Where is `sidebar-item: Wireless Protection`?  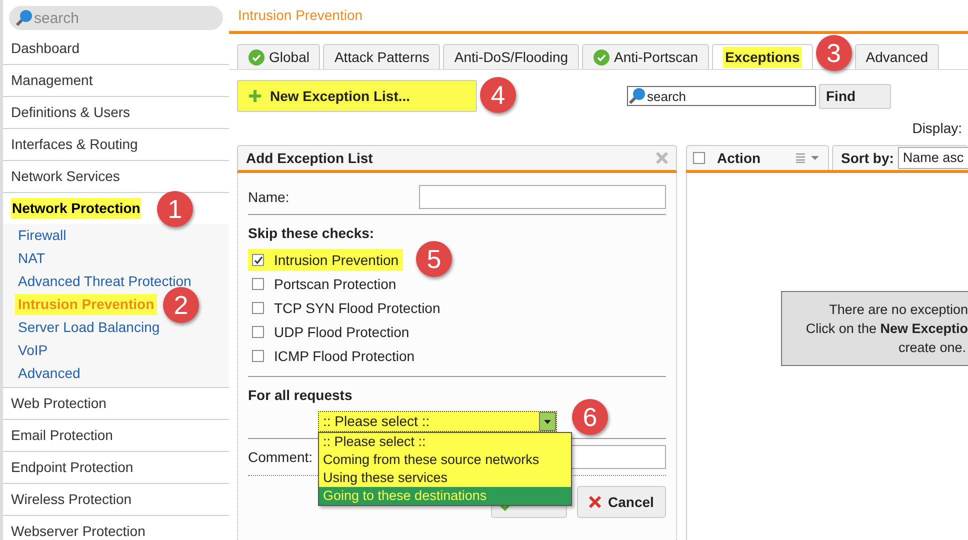
sidebar-item: Wireless Protection is located at coordinates (71, 499).